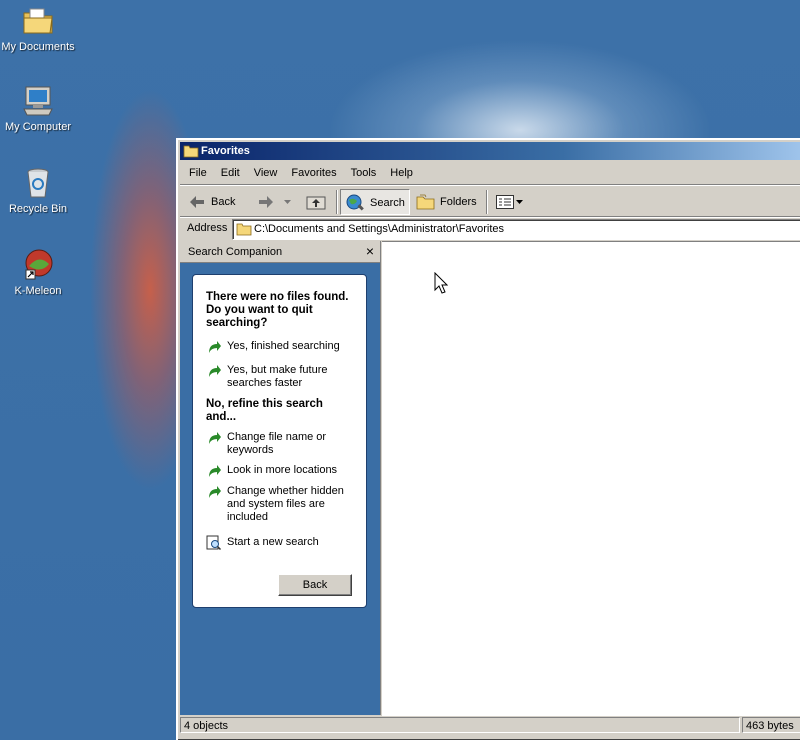 This screenshot has height=740, width=800. I want to click on desktop-icon-my-computer: My Computer, so click(39, 108).